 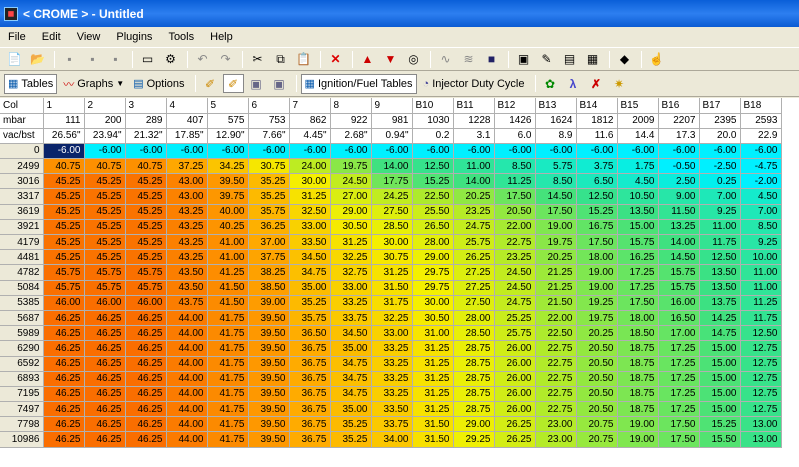 I want to click on table-cell: 24.00, so click(x=310, y=166).